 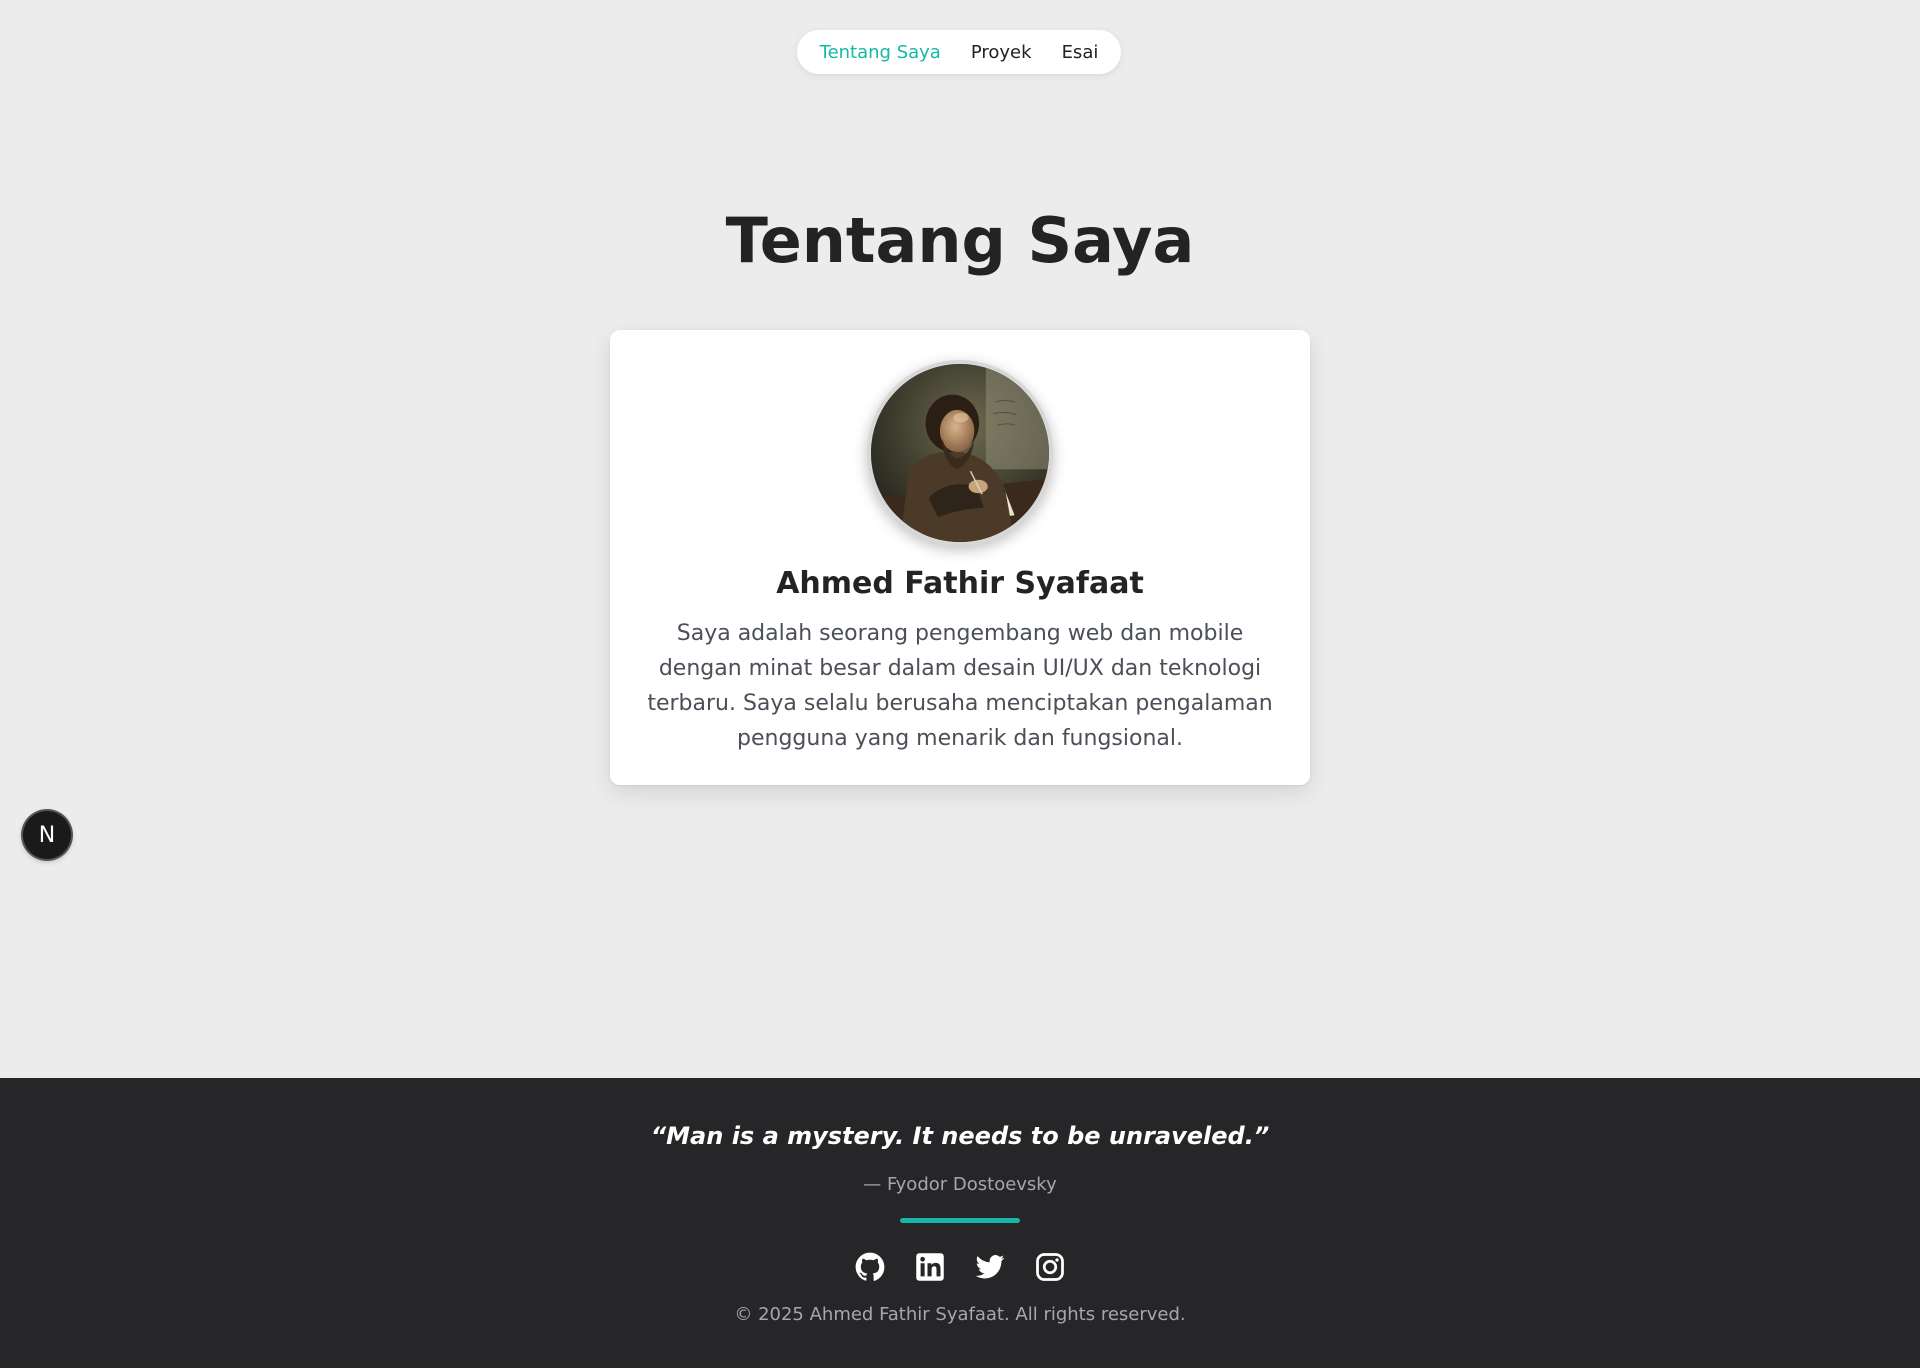 I want to click on avatar, so click(x=960, y=453).